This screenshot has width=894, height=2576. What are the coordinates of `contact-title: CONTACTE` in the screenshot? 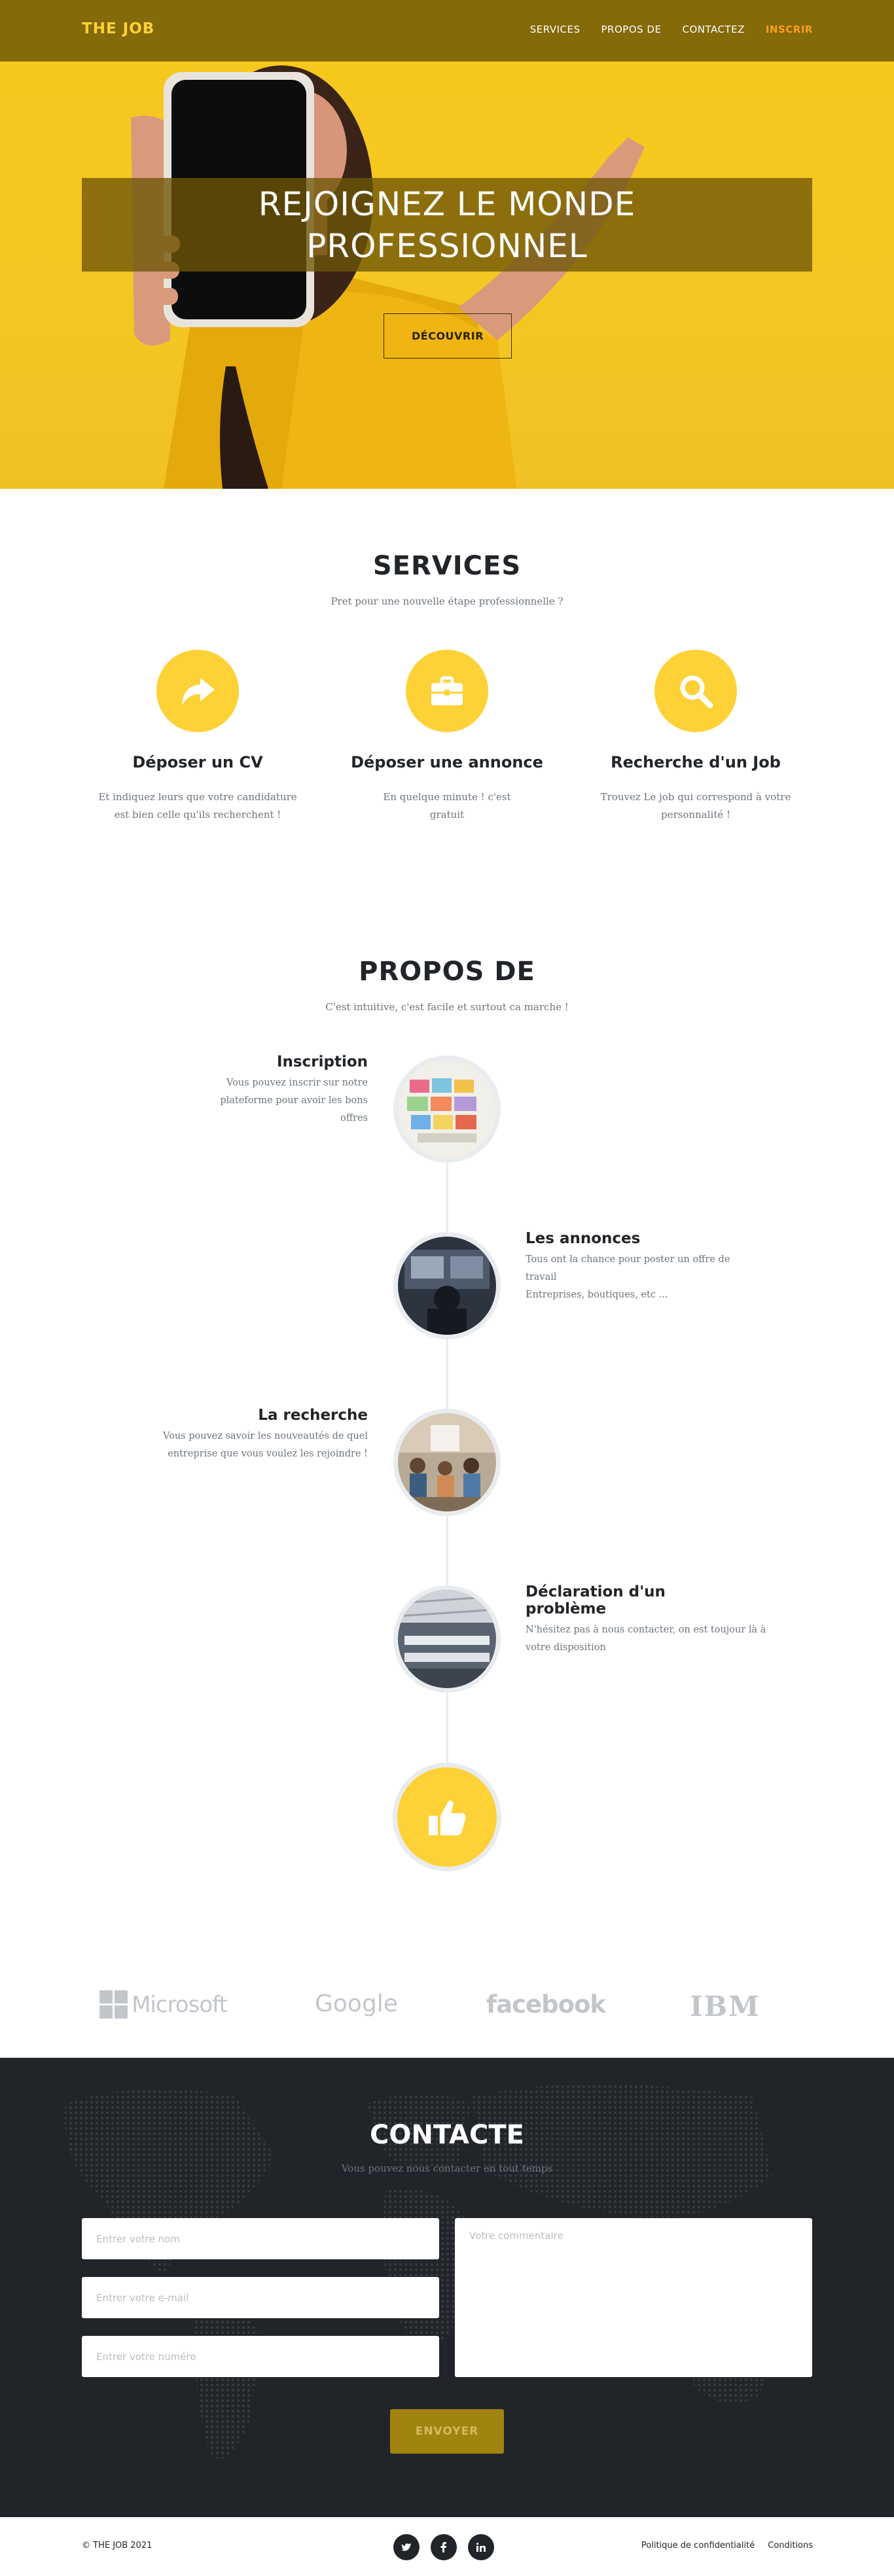 It's located at (447, 2135).